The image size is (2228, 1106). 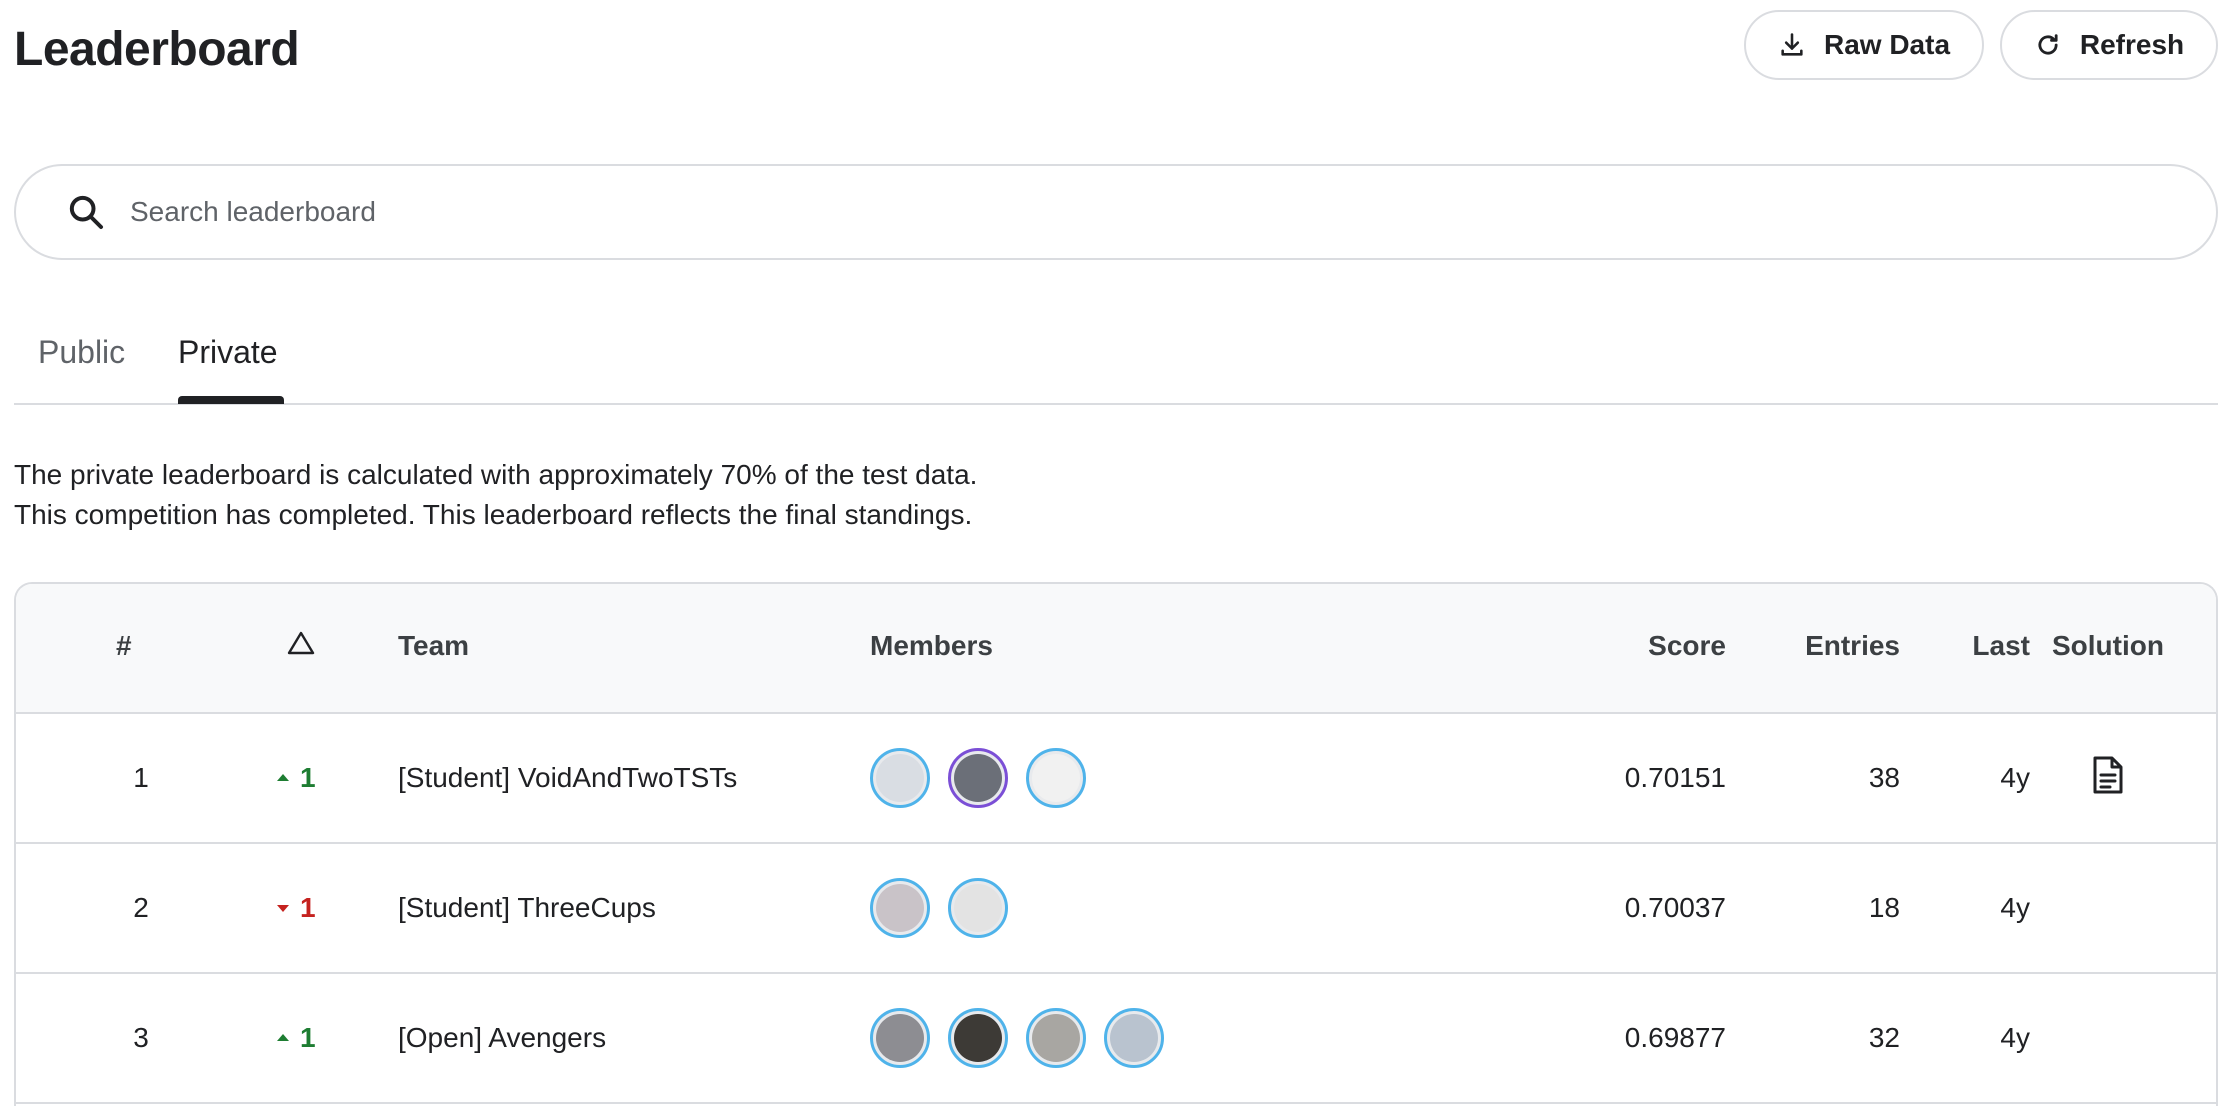 What do you see at coordinates (157, 49) in the screenshot?
I see `page-title: Leaderboard` at bounding box center [157, 49].